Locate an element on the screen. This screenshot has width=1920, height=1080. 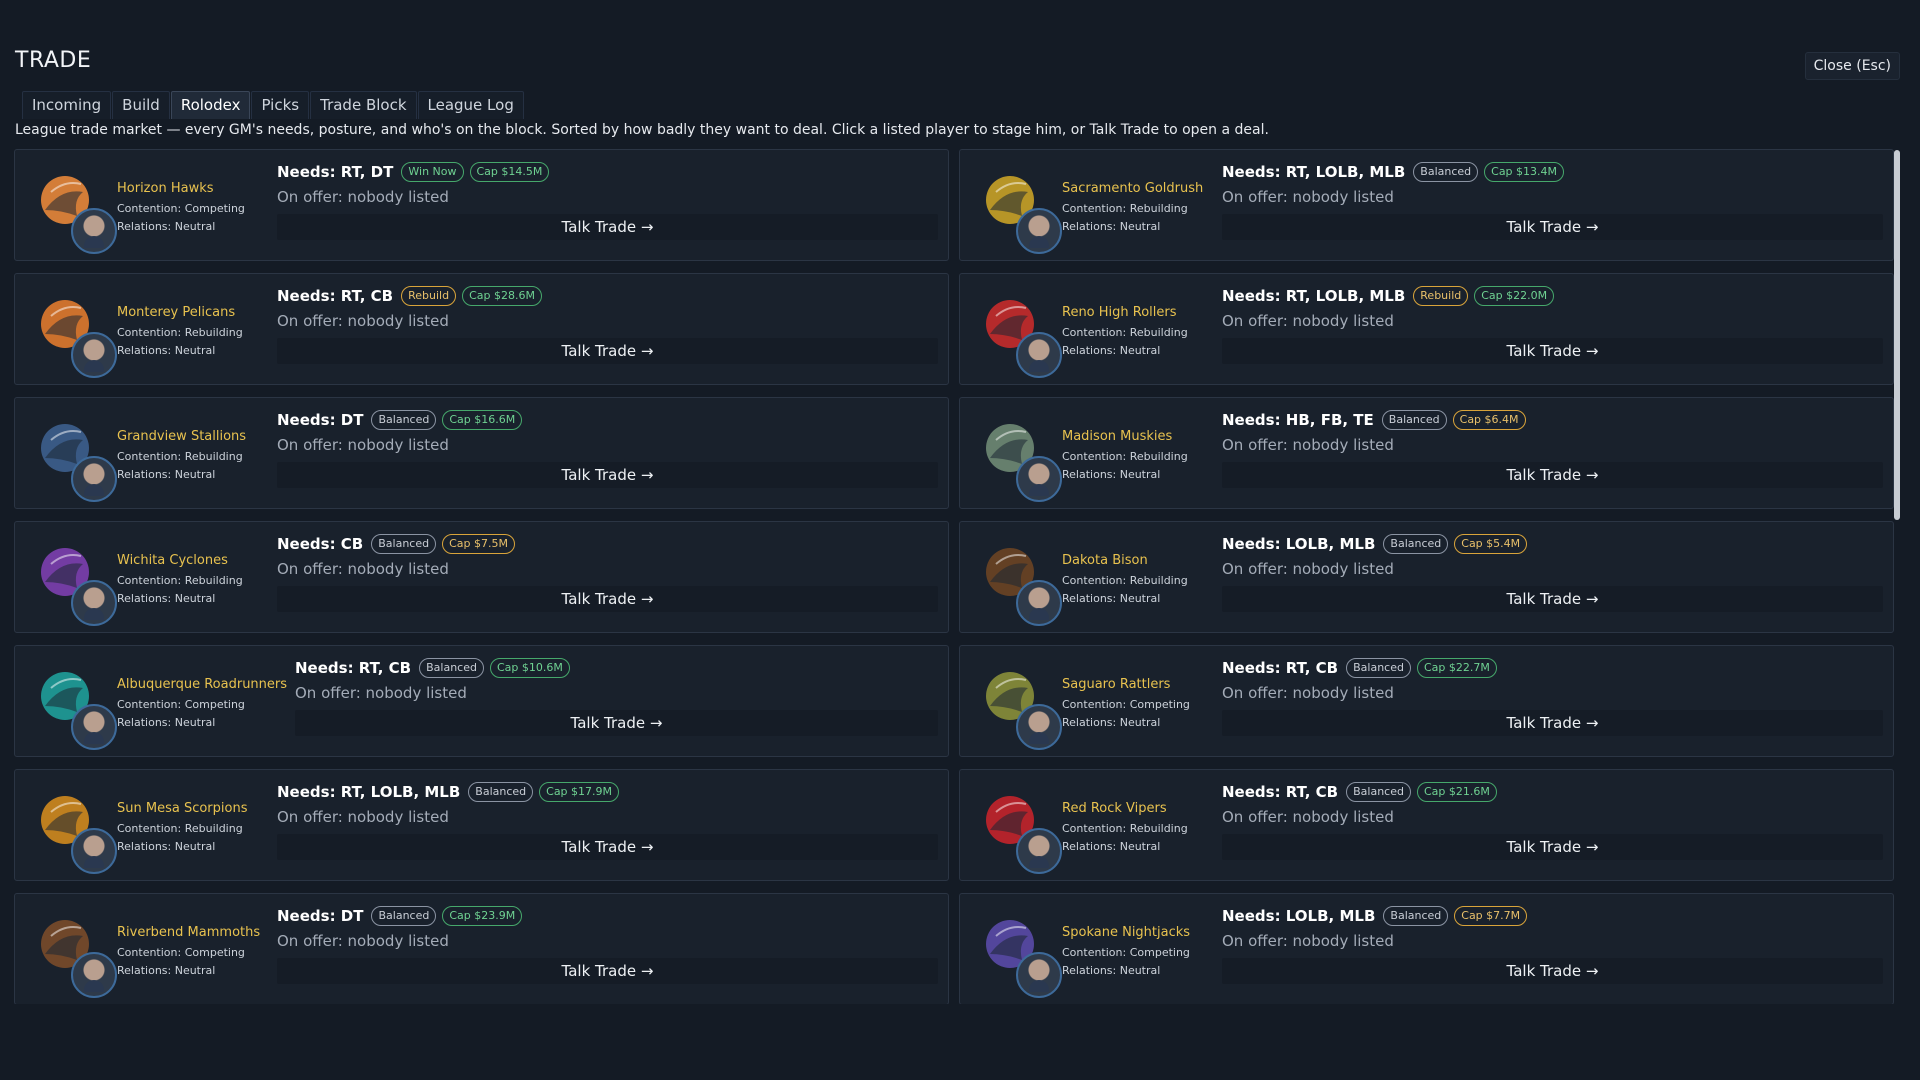
tab-rolodex: Rolodex is located at coordinates (210, 105).